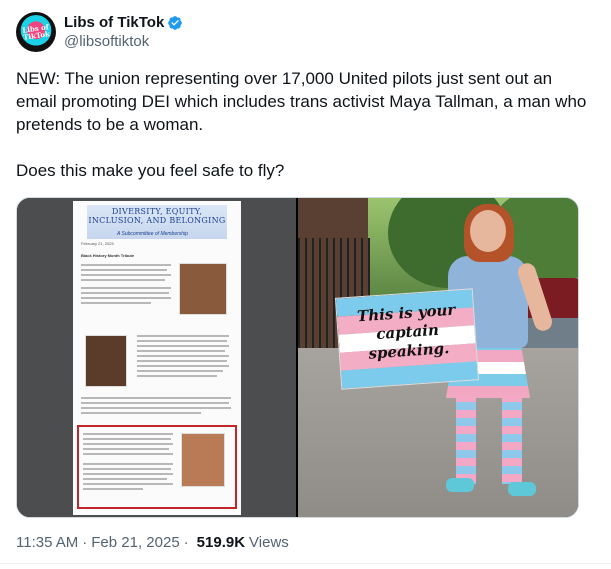  I want to click on tweet-date: Feb 21, 2025, so click(135, 542).